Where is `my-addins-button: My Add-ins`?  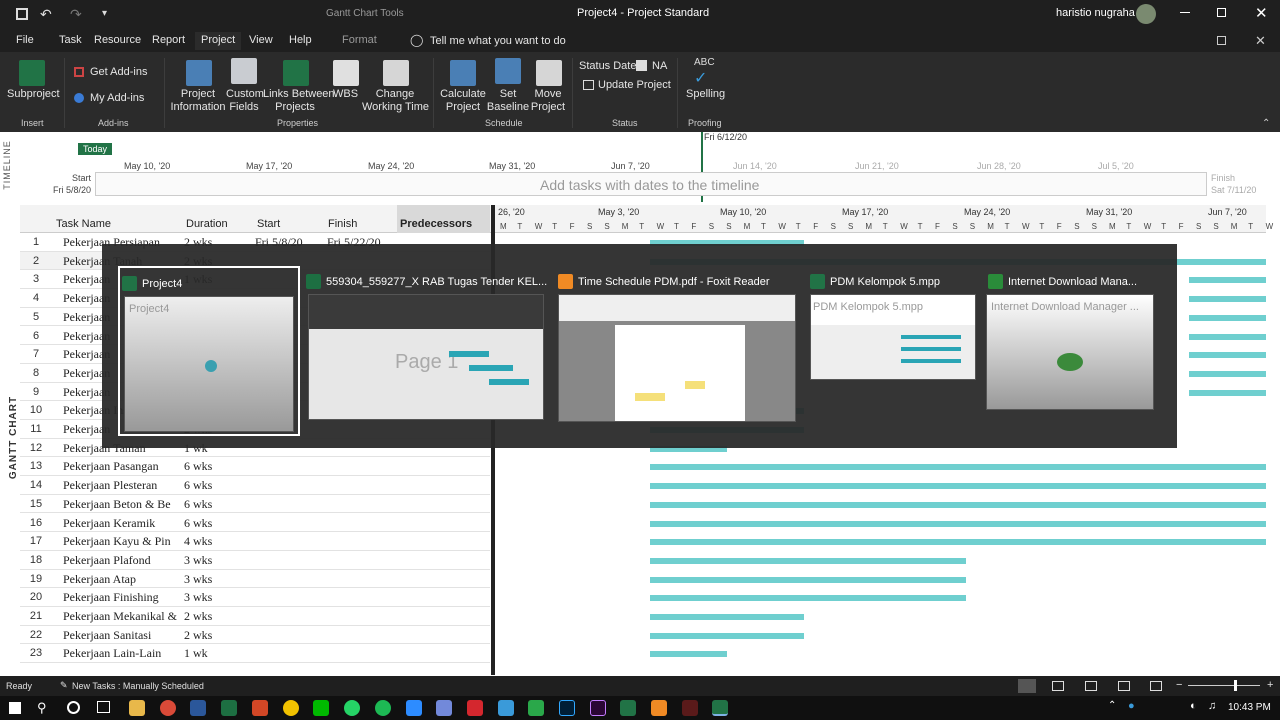 my-addins-button: My Add-ins is located at coordinates (117, 98).